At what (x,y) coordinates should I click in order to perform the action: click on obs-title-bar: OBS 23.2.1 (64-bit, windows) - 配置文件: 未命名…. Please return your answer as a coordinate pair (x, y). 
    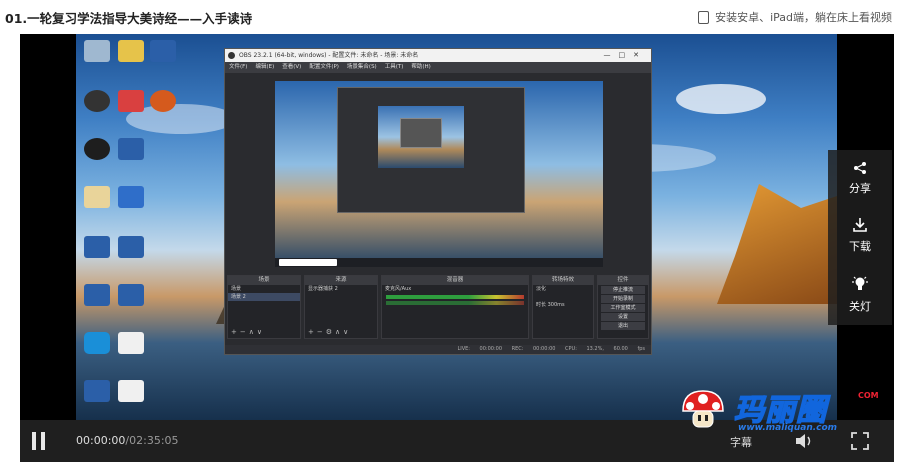
    Looking at the image, I should click on (438, 55).